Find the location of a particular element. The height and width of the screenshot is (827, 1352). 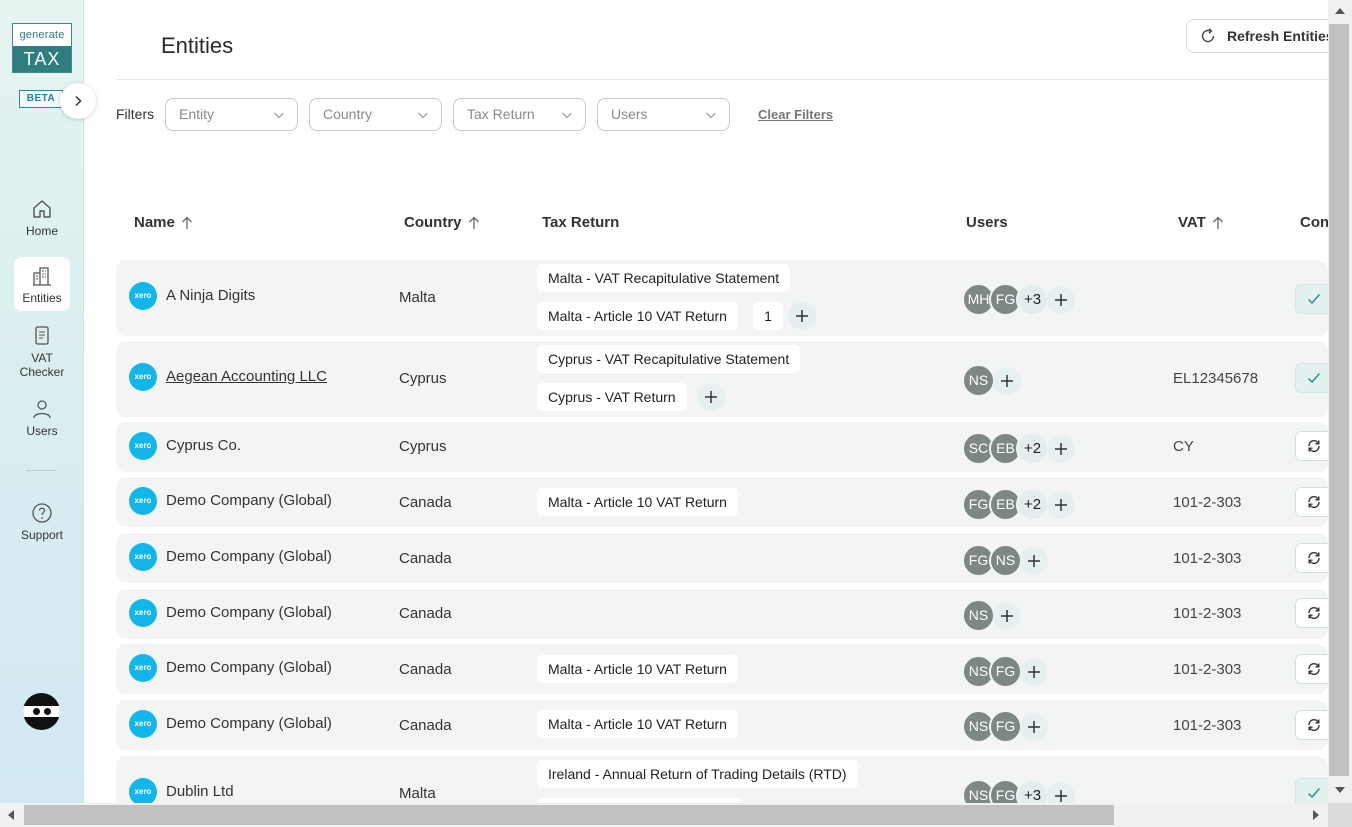

column-header-label: Con is located at coordinates (1315, 222).